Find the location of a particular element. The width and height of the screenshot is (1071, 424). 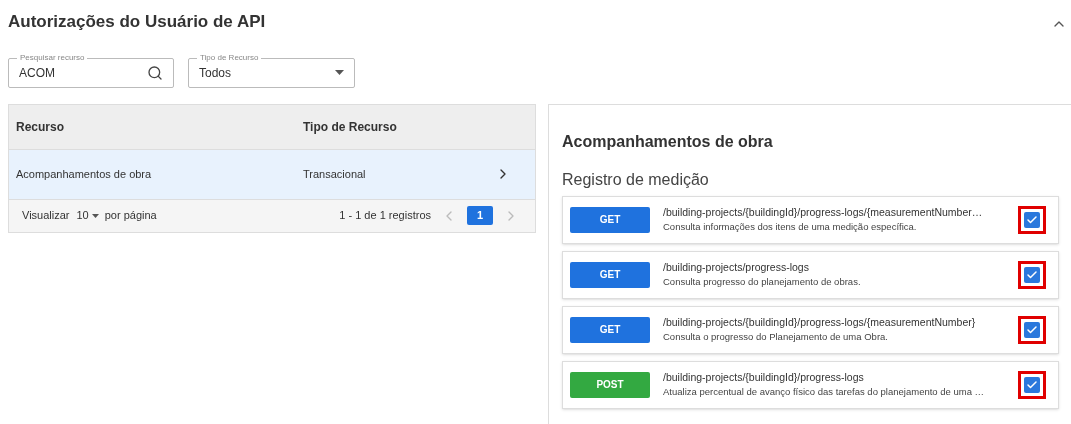

page-size-select: 10 is located at coordinates (87, 215).